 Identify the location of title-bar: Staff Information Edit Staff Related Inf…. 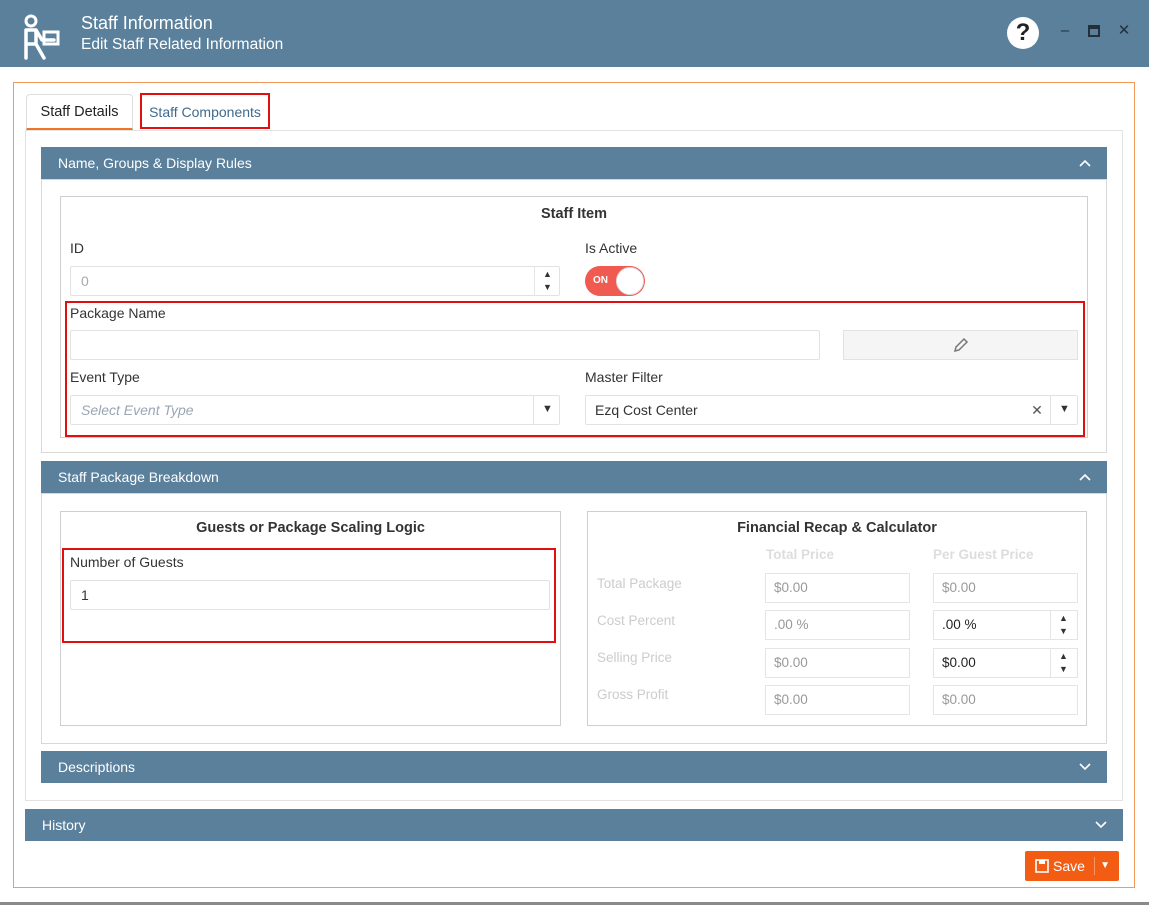
(574, 33).